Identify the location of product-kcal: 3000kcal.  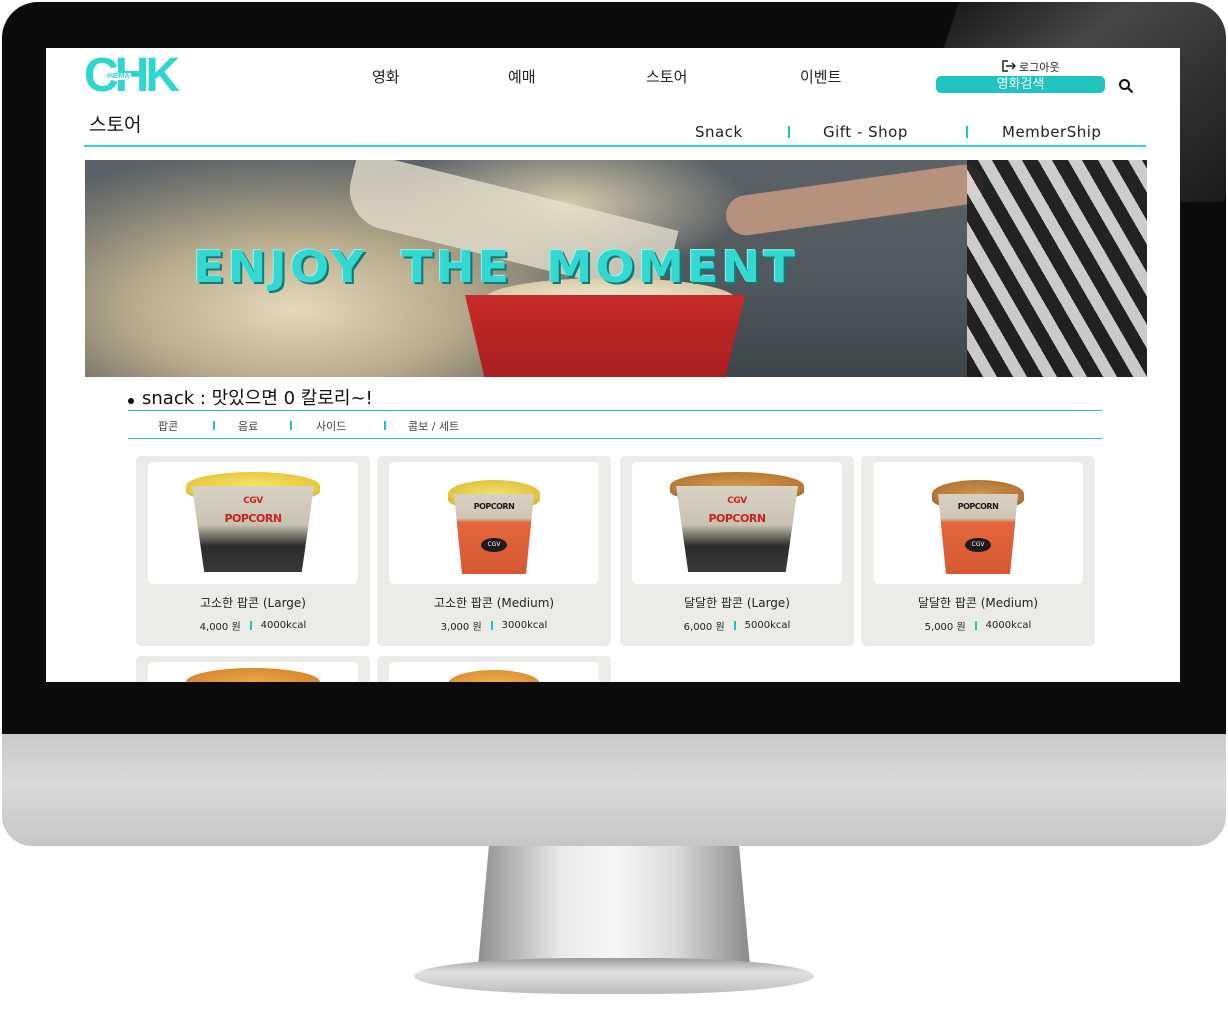
(524, 625).